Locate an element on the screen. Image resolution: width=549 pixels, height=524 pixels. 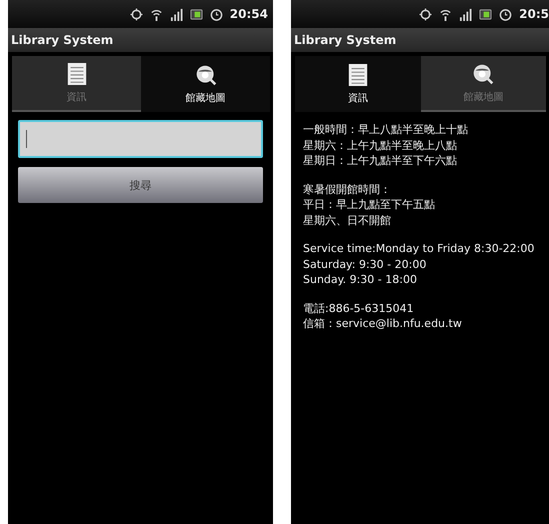
info-line: Saturday: 9:30 - 20:00 is located at coordinates (365, 264).